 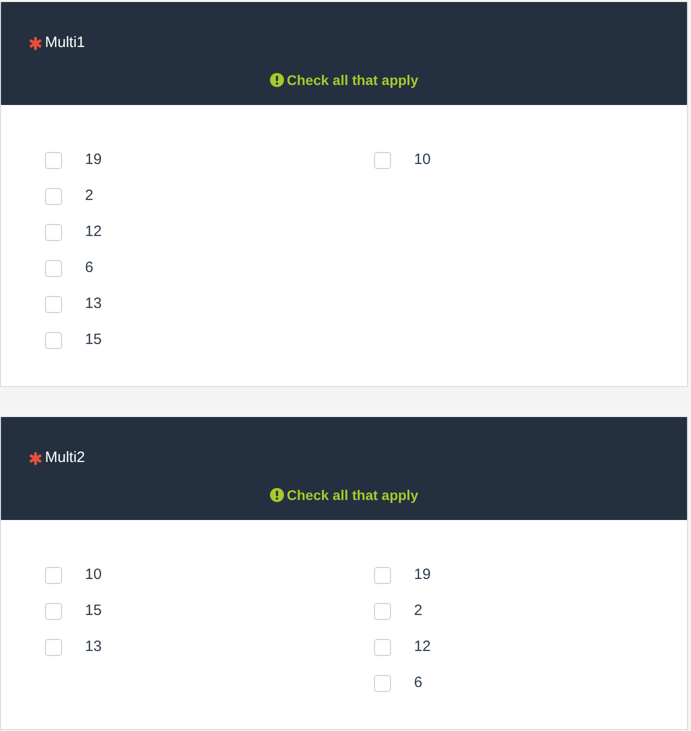 What do you see at coordinates (65, 458) in the screenshot?
I see `question-title: Multi2` at bounding box center [65, 458].